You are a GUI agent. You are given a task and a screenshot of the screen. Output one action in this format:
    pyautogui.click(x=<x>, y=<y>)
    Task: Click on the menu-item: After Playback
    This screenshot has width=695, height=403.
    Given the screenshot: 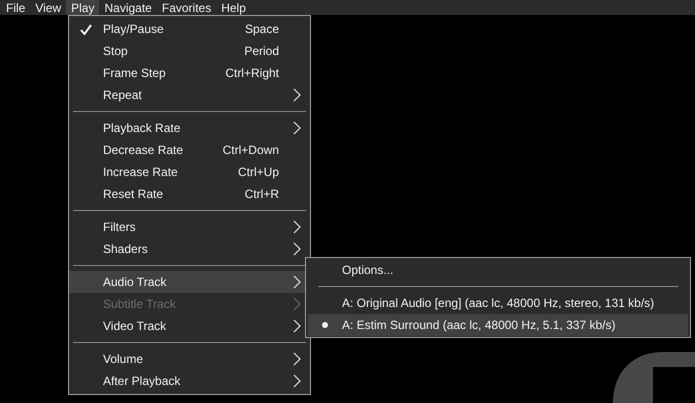 What is the action you would take?
    pyautogui.click(x=189, y=381)
    